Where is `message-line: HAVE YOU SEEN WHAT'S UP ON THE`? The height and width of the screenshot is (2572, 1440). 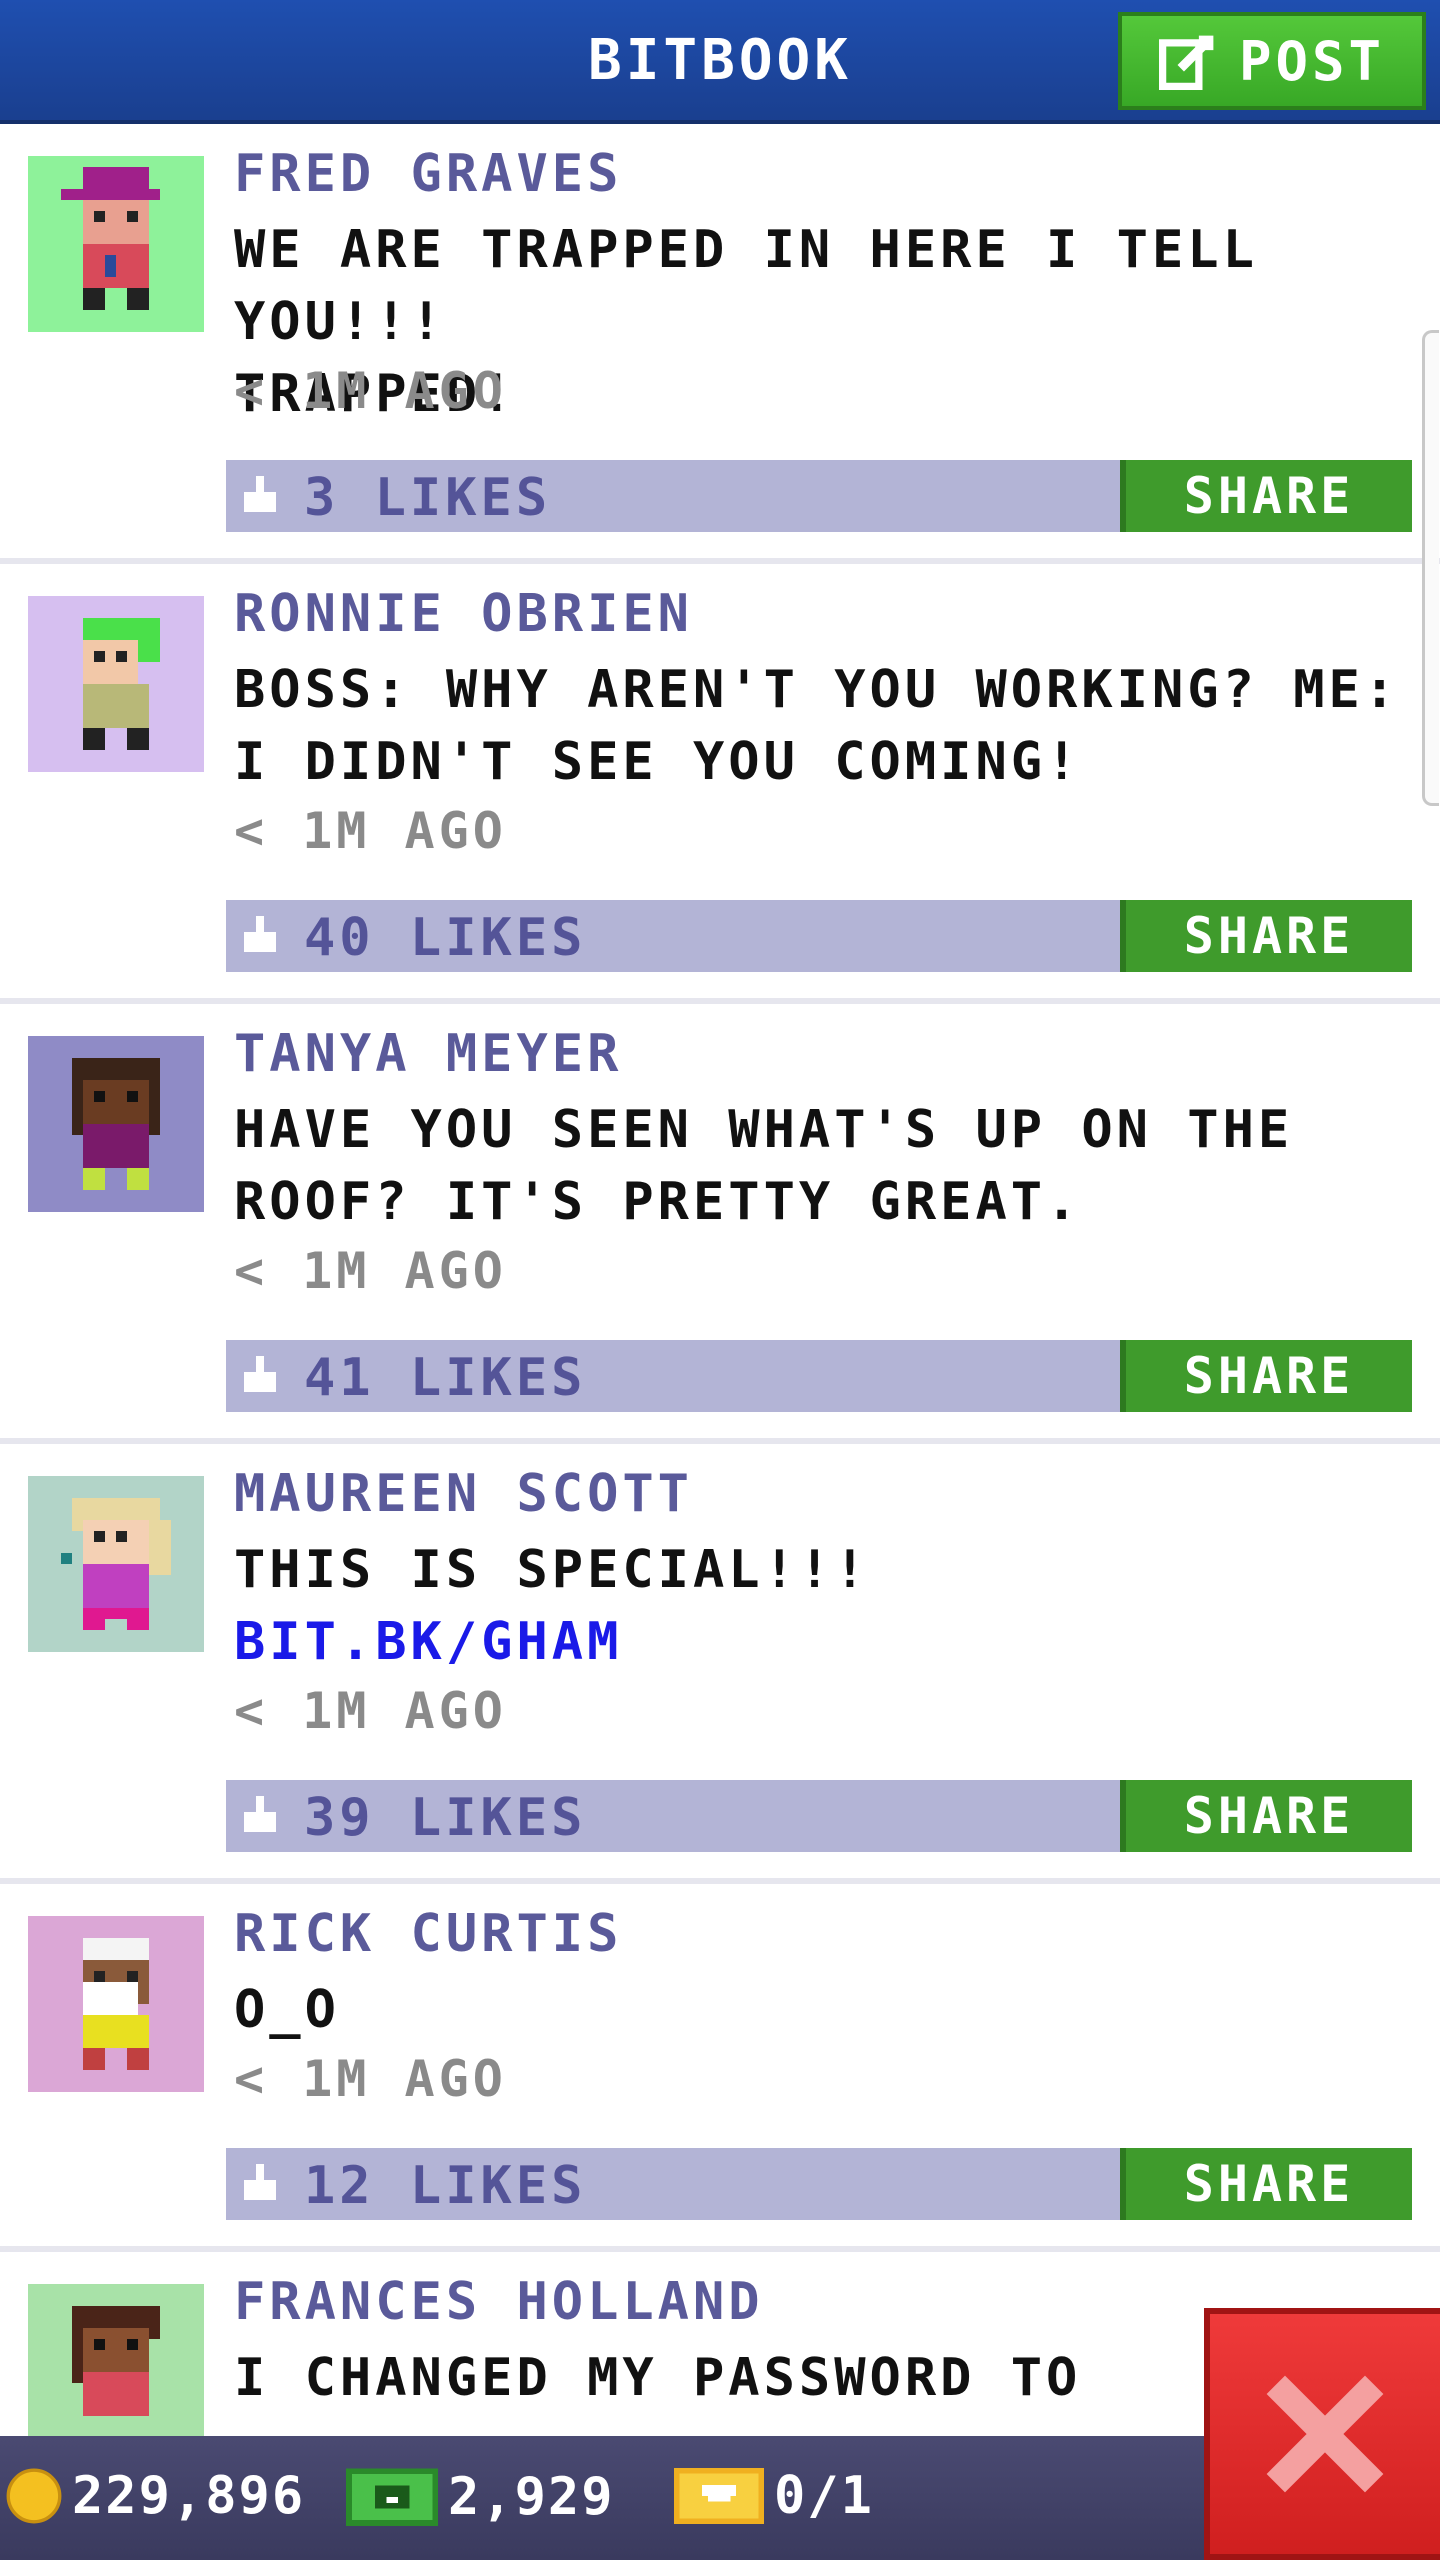 message-line: HAVE YOU SEEN WHAT'S UP ON THE is located at coordinates (764, 1130).